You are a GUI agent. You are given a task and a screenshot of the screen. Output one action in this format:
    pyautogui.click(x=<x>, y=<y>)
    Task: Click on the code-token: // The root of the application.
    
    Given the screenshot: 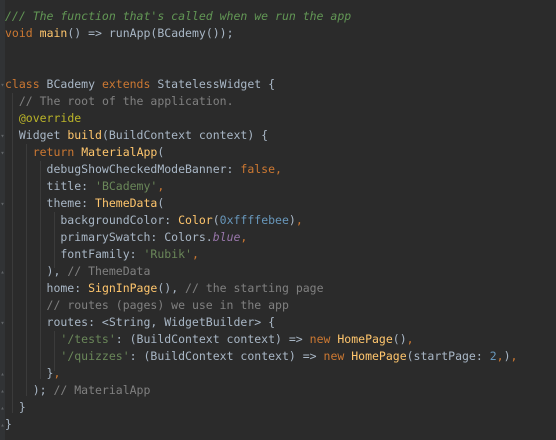 What is the action you would take?
    pyautogui.click(x=126, y=101)
    